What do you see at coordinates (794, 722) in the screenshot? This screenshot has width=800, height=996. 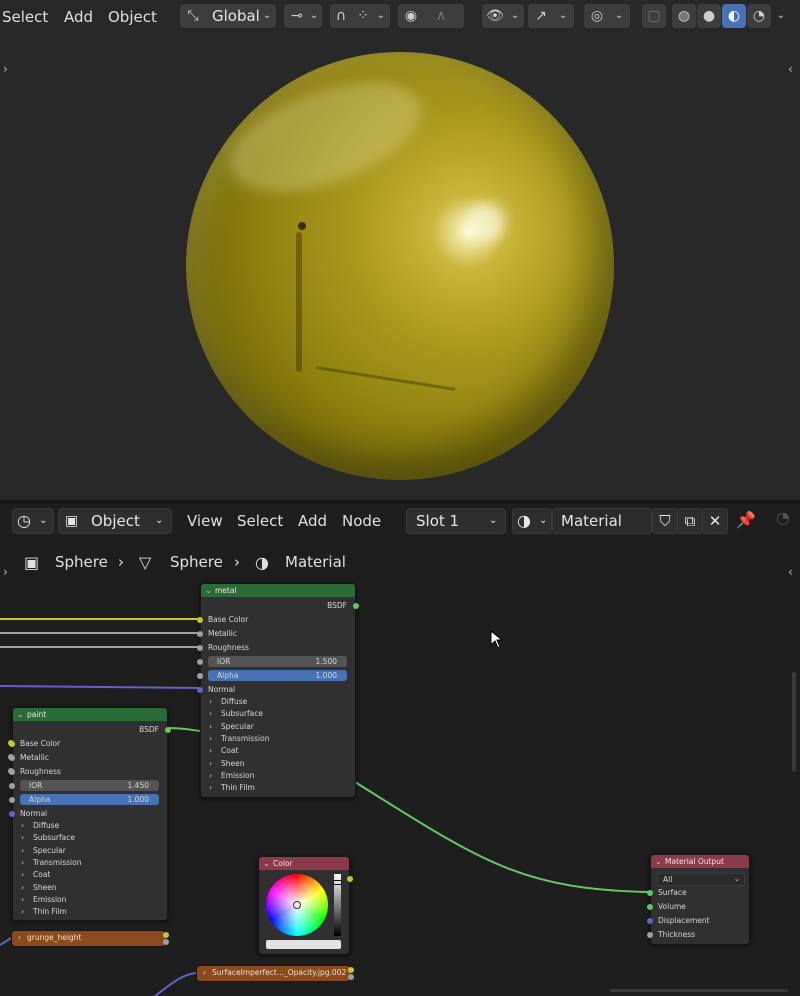 I see `vertical-scrollbar` at bounding box center [794, 722].